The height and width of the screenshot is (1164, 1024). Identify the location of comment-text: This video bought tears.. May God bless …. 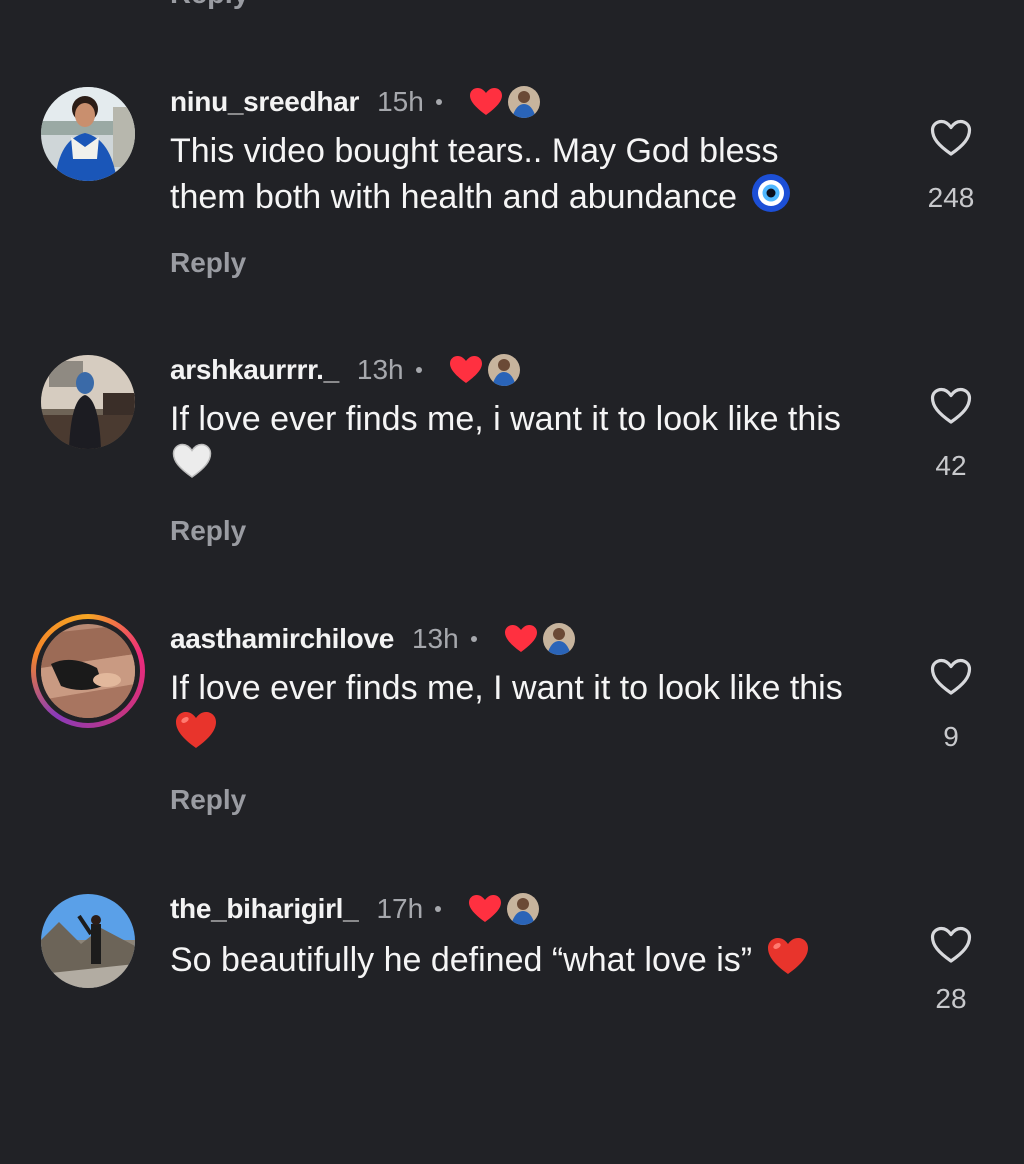
(515, 176).